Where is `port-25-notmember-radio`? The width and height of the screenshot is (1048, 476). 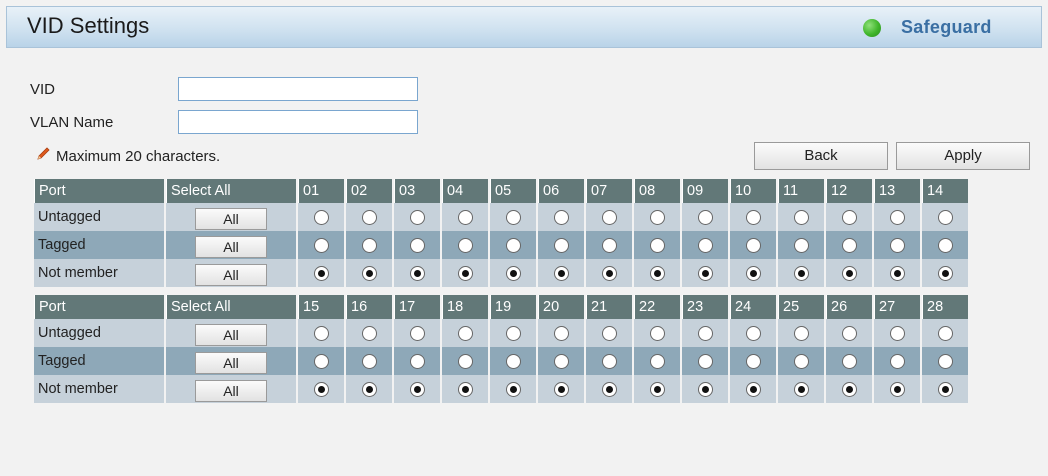
port-25-notmember-radio is located at coordinates (801, 389).